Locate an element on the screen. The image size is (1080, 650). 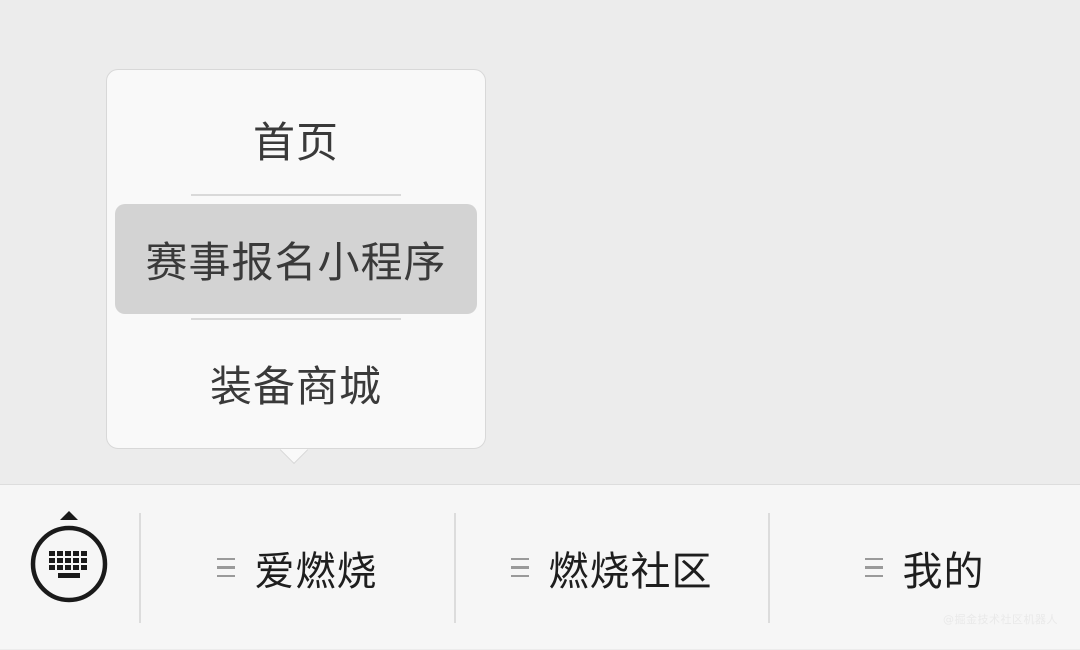
menu-item-event-registration: 赛事报名小程序 is located at coordinates (296, 259).